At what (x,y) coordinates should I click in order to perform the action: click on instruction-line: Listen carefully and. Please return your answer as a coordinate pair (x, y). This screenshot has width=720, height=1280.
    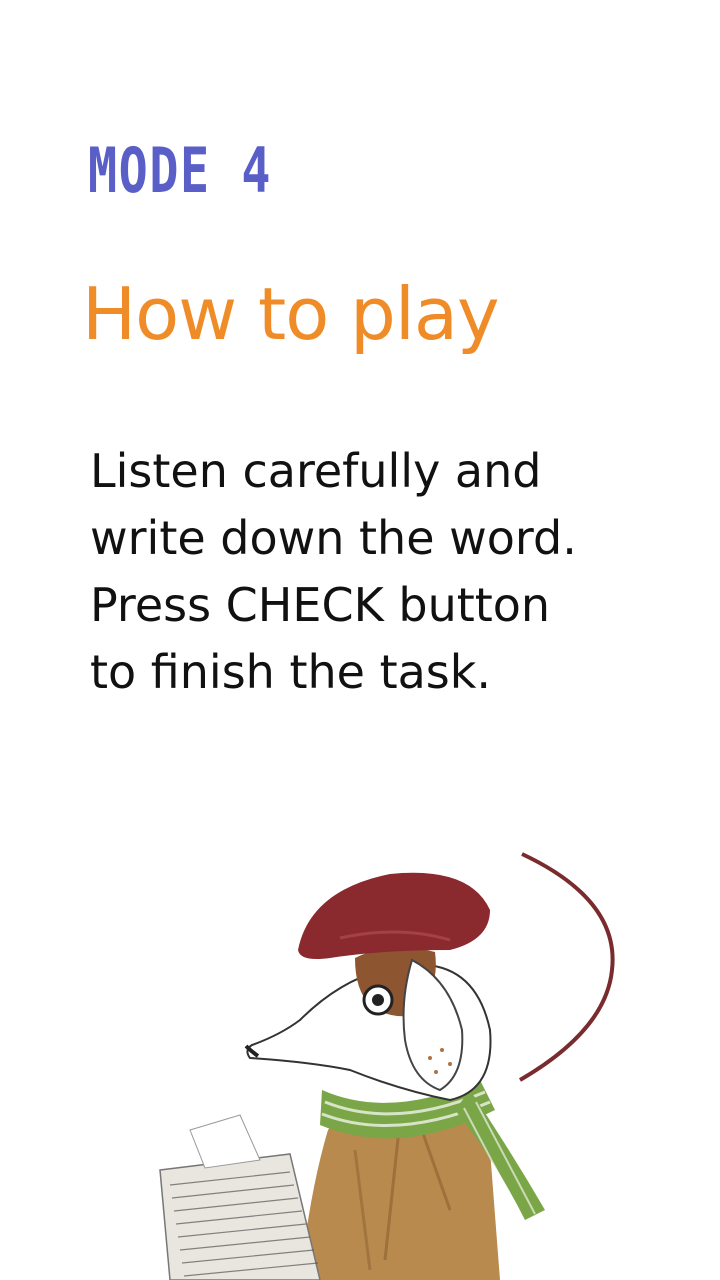
    Looking at the image, I should click on (316, 471).